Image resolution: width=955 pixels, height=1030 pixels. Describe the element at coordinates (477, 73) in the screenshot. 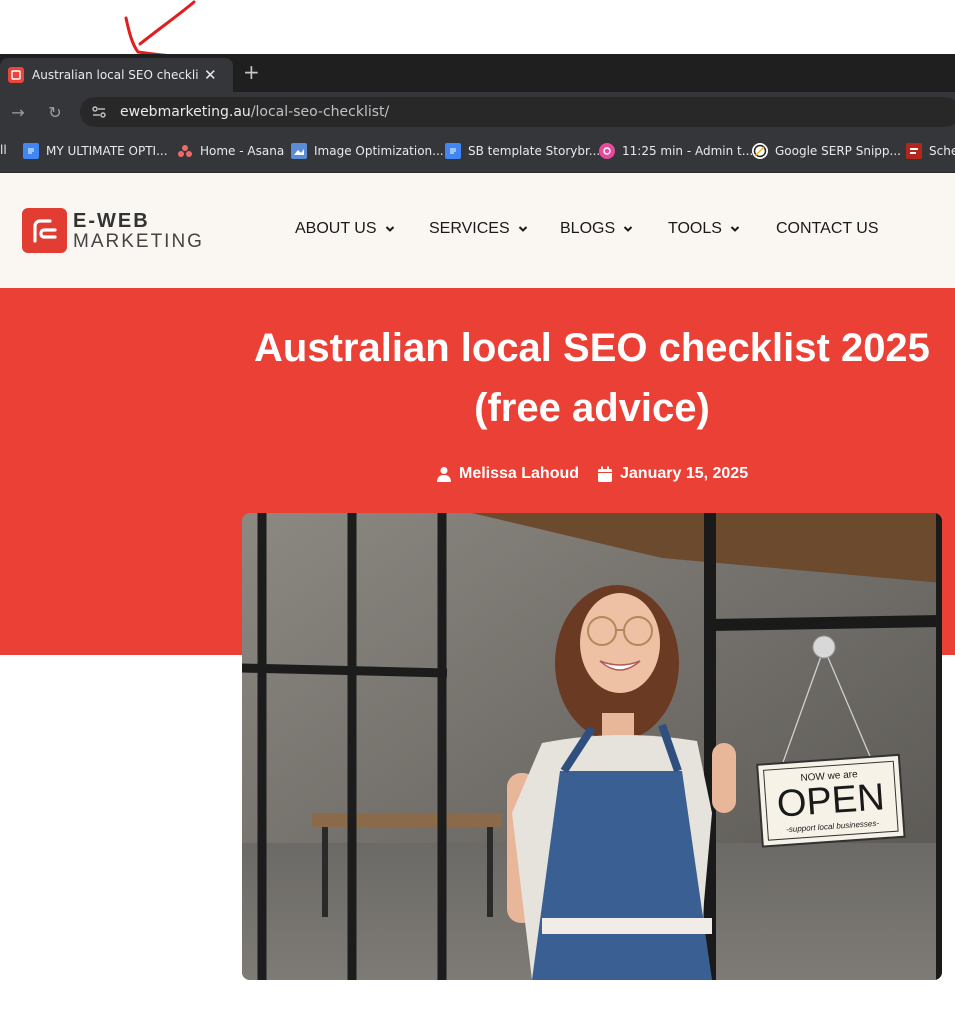

I see `browser-tab-bar: Australian local SEO checklist 20 ✕ +` at that location.